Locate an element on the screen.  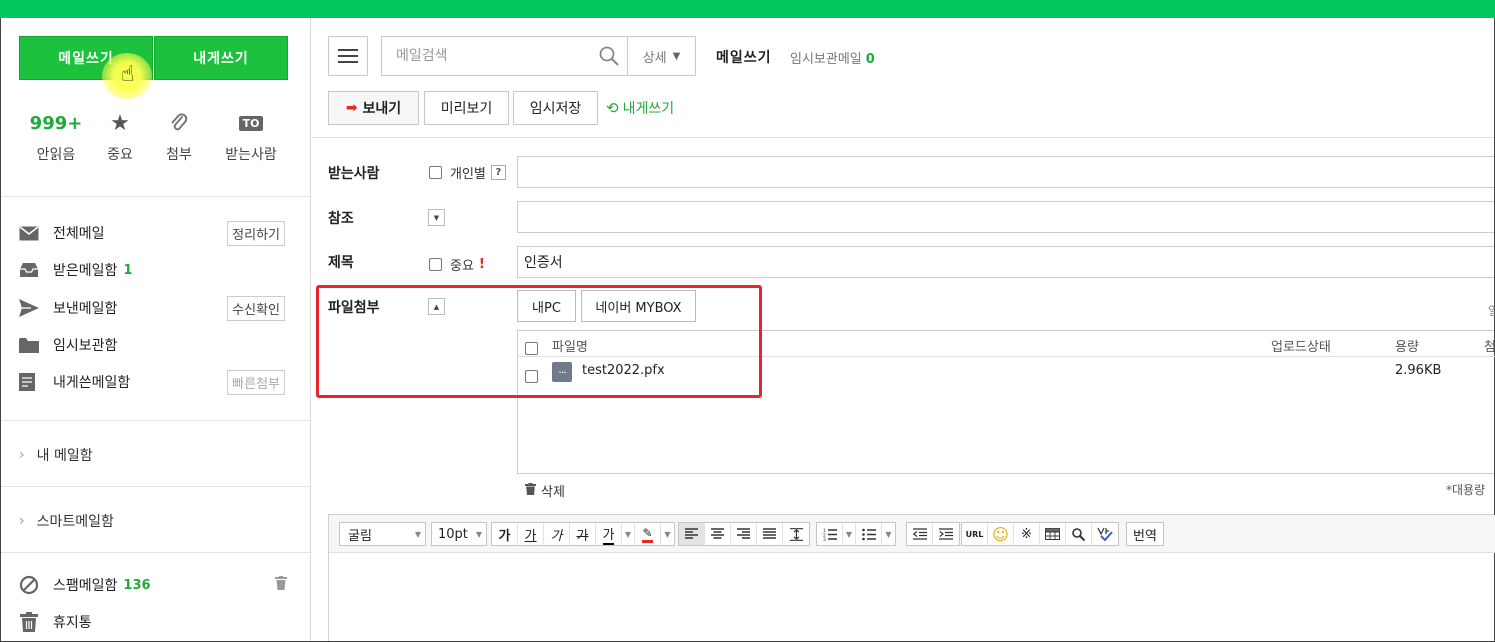
translate-button: 번역 is located at coordinates (1145, 534).